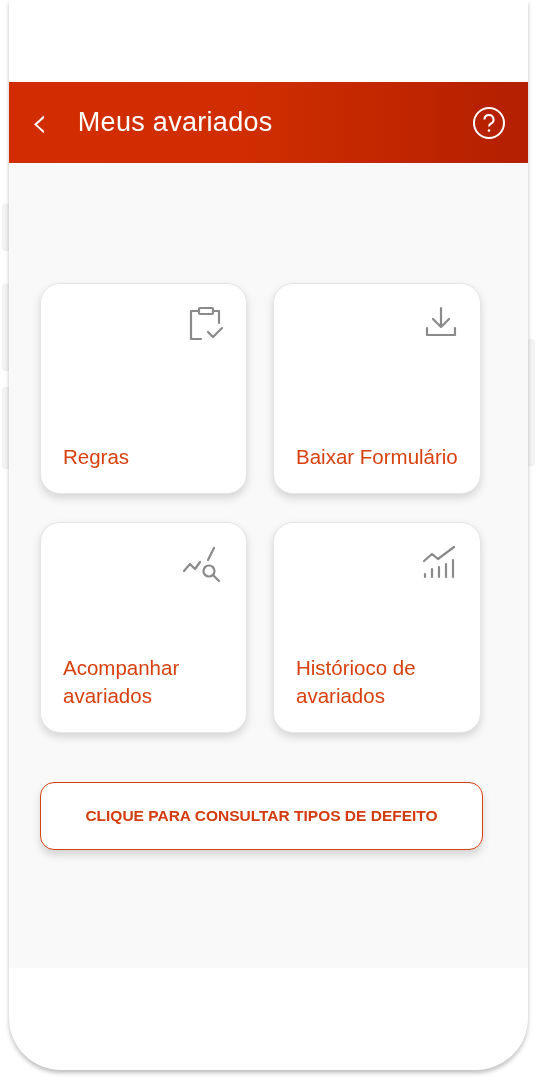  Describe the element at coordinates (143, 388) in the screenshot. I see `menu-tile: Regras` at that location.